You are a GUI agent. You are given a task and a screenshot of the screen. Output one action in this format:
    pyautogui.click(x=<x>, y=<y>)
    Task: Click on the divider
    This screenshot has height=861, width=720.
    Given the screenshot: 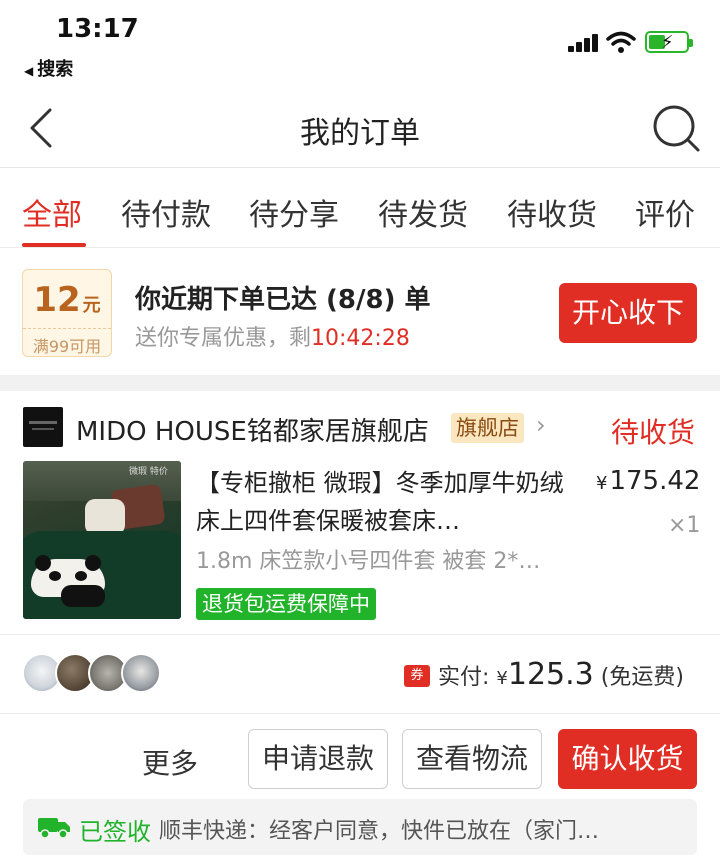 What is the action you would take?
    pyautogui.click(x=360, y=713)
    